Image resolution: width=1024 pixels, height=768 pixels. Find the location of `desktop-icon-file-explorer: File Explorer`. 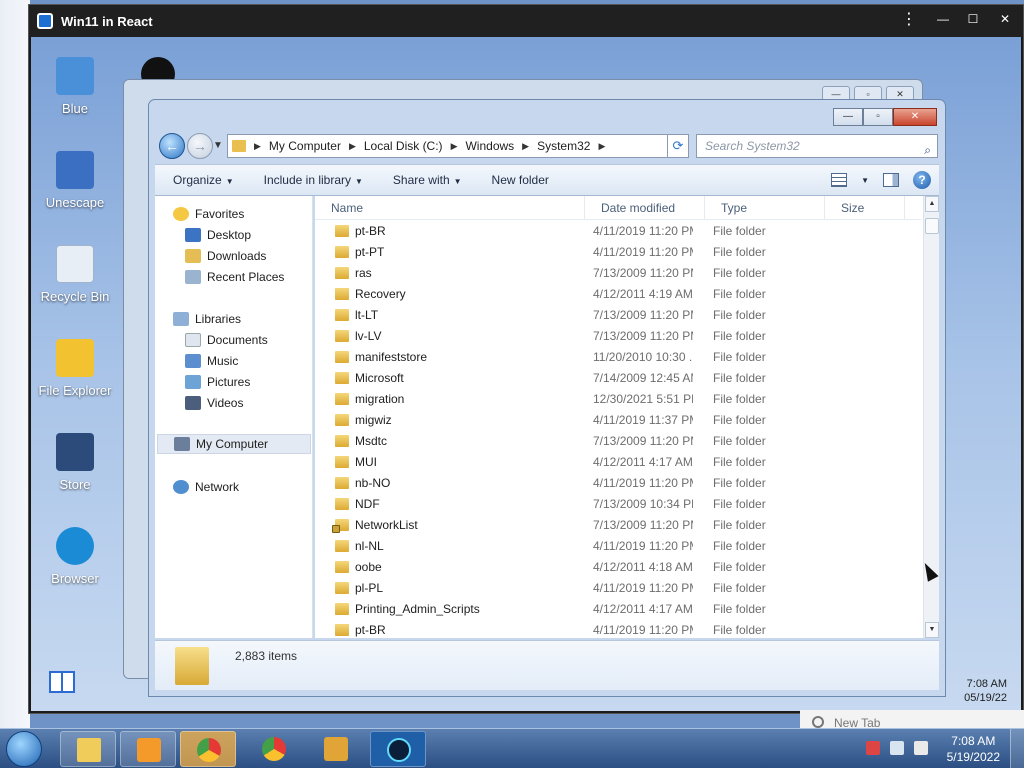

desktop-icon-file-explorer: File Explorer is located at coordinates (75, 368).